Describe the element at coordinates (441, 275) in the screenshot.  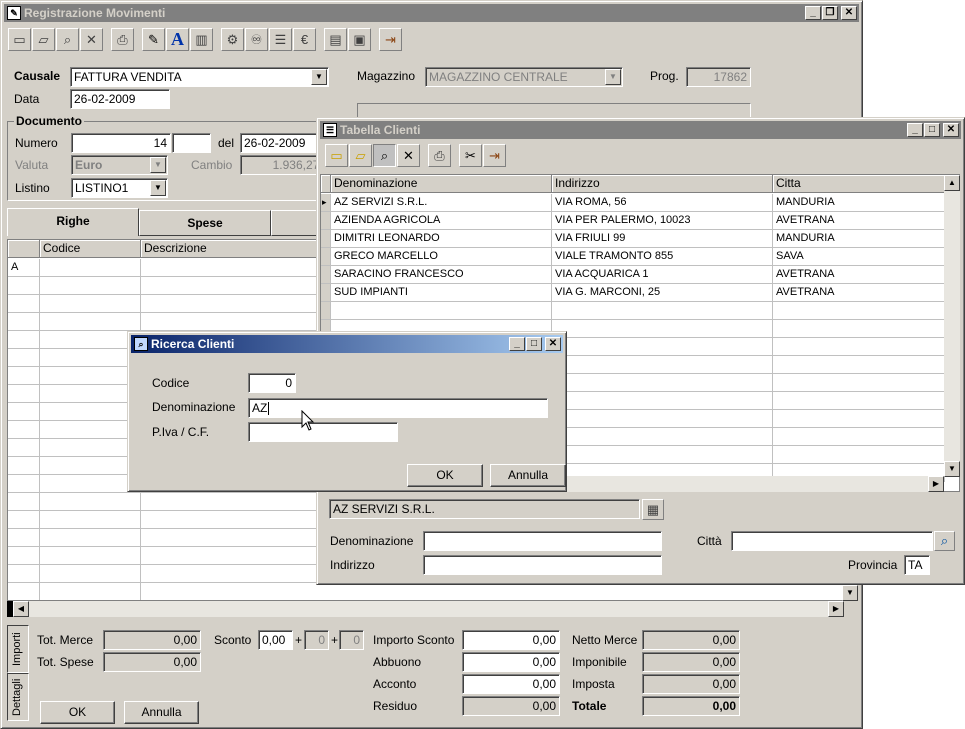
I see `table-cell: SARACINO FRANCESCO` at that location.